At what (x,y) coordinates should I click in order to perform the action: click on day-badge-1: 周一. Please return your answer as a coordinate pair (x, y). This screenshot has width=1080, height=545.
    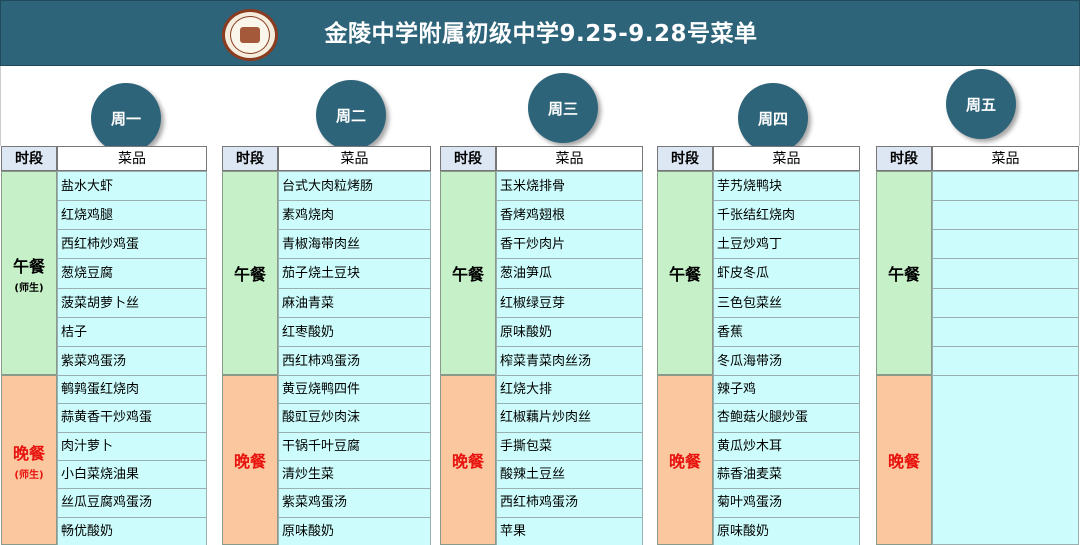
    Looking at the image, I should click on (126, 118).